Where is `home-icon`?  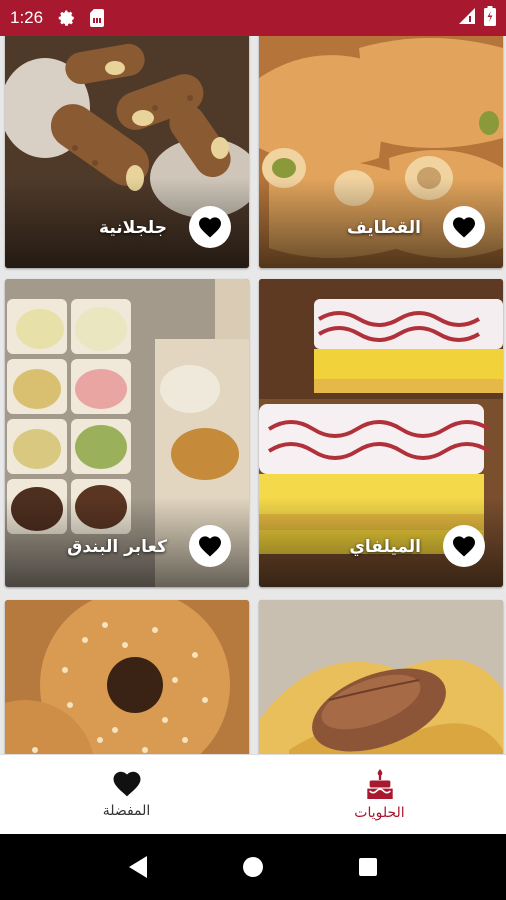
home-icon is located at coordinates (252, 867).